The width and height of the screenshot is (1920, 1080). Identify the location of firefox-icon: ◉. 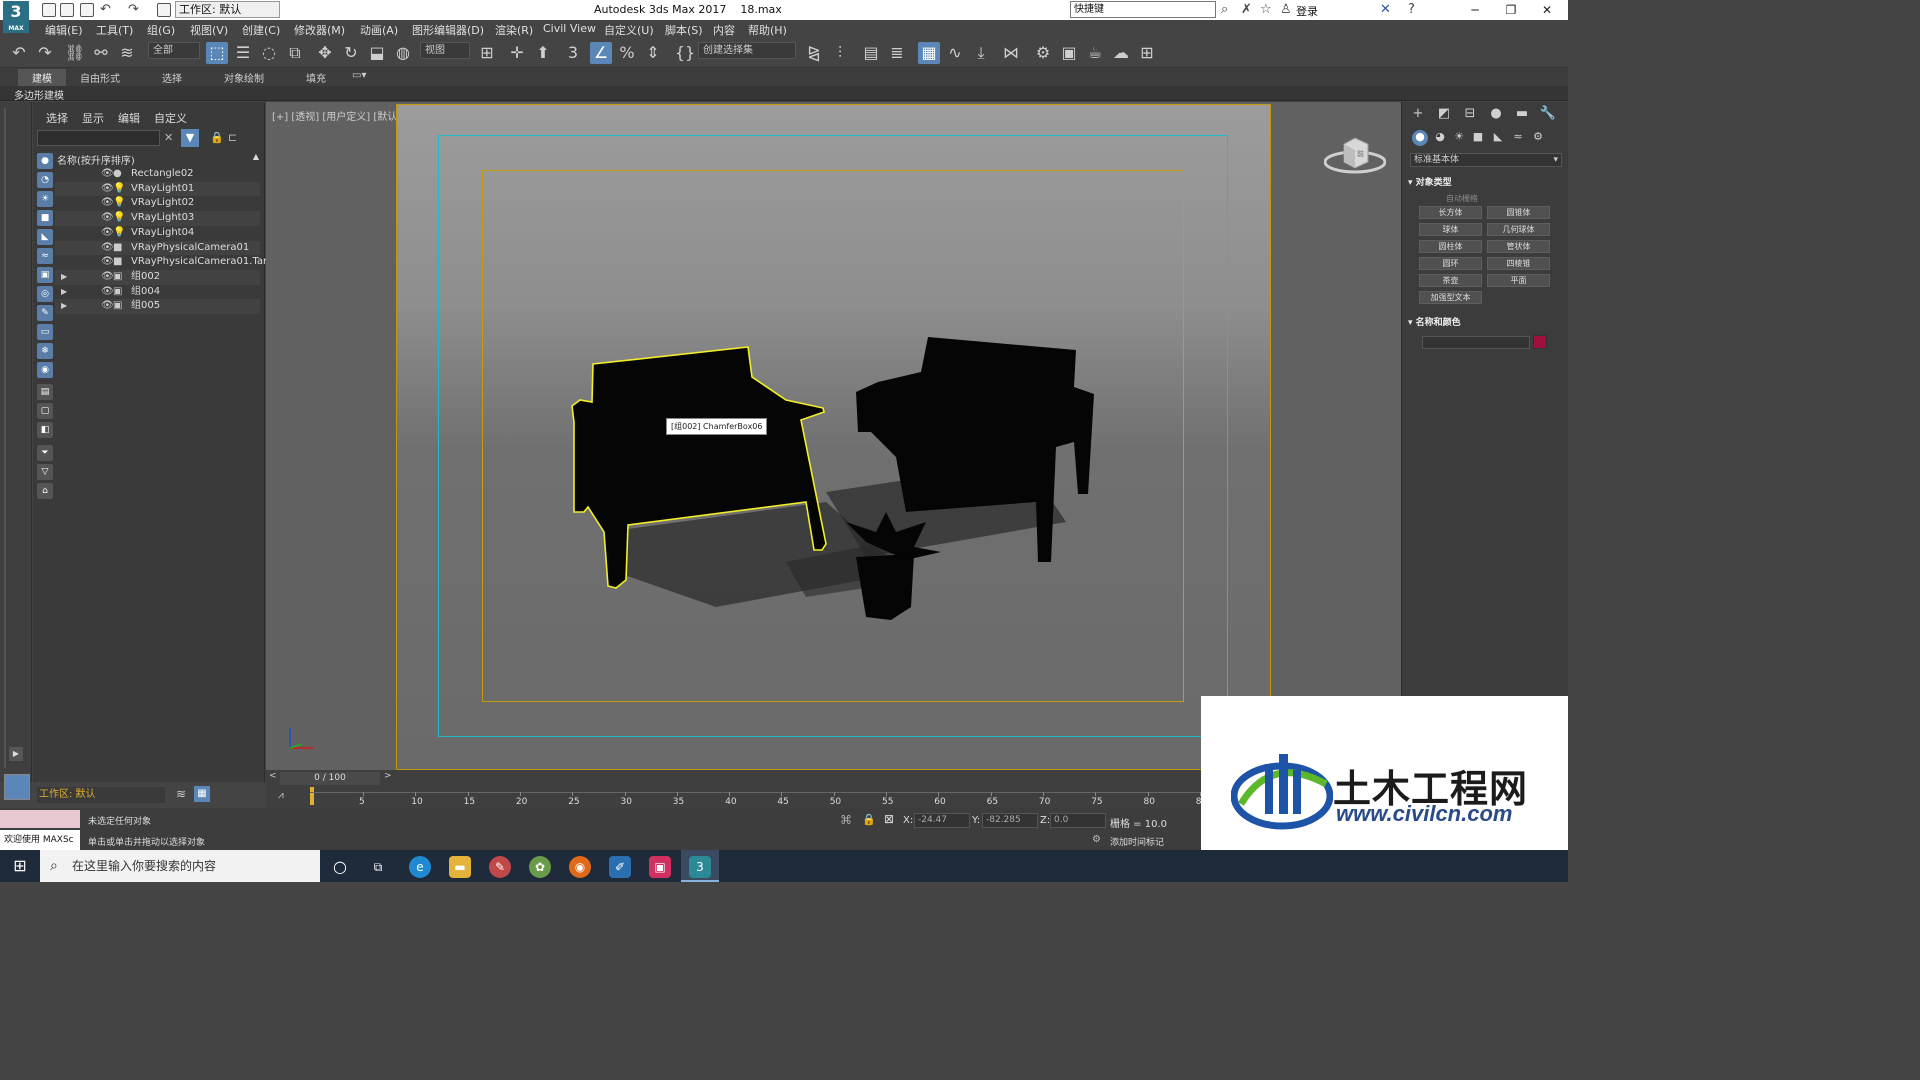
(580, 867).